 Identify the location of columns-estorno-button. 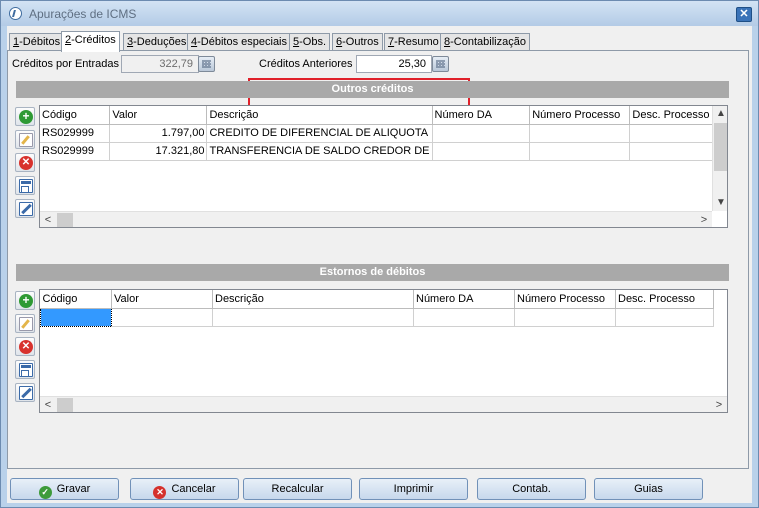
(25, 369).